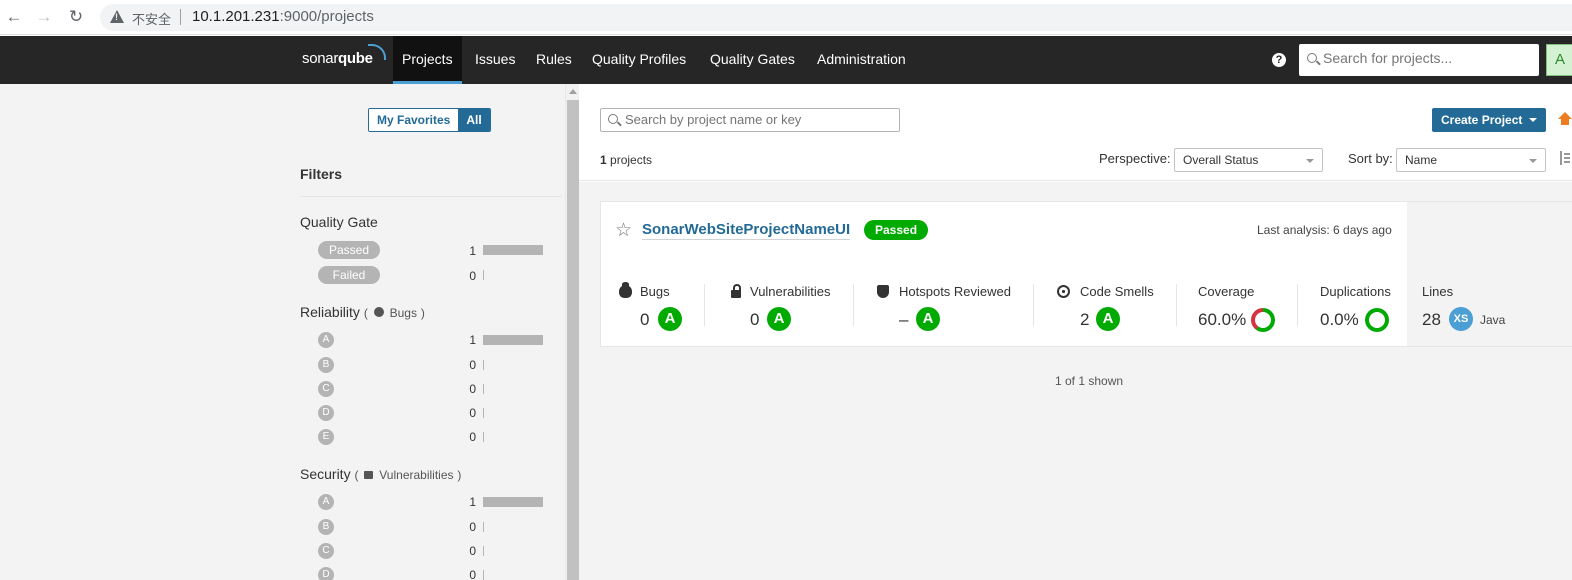  I want to click on nav-quality-profiles: Quality Profiles, so click(639, 60).